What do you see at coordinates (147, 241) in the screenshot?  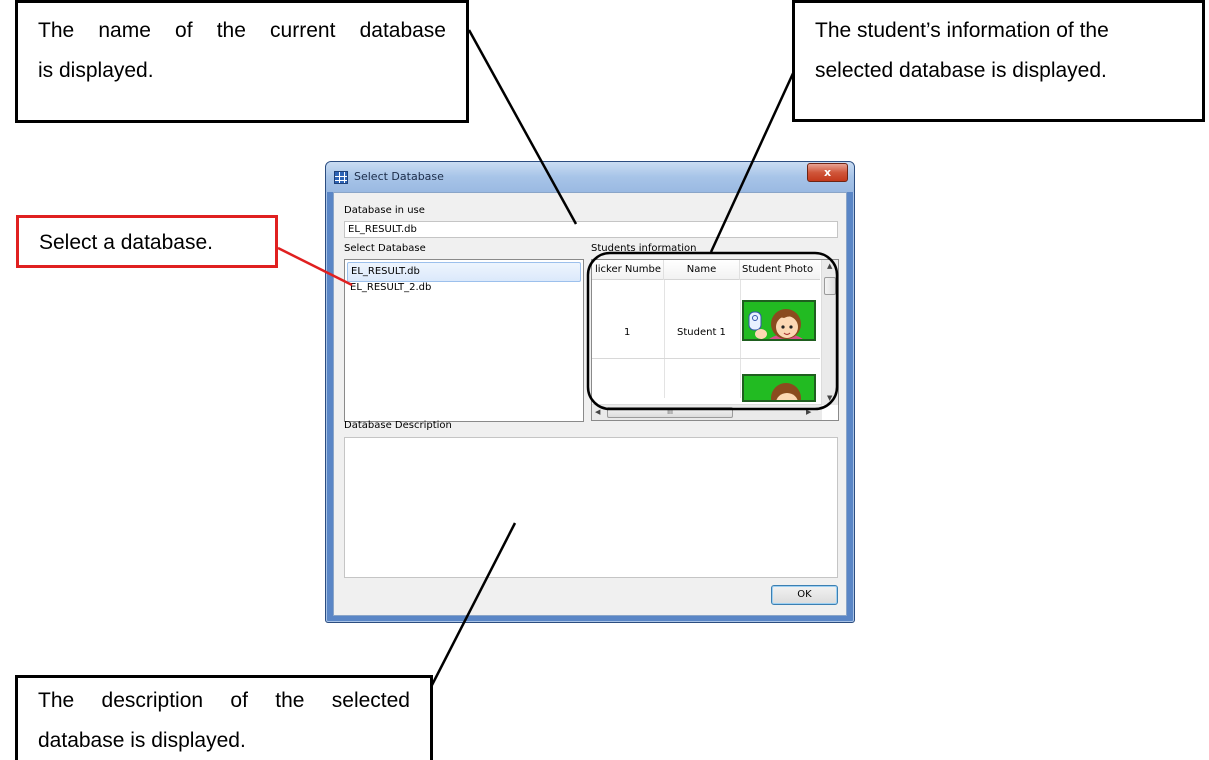 I see `callout-select-database: Select a database.` at bounding box center [147, 241].